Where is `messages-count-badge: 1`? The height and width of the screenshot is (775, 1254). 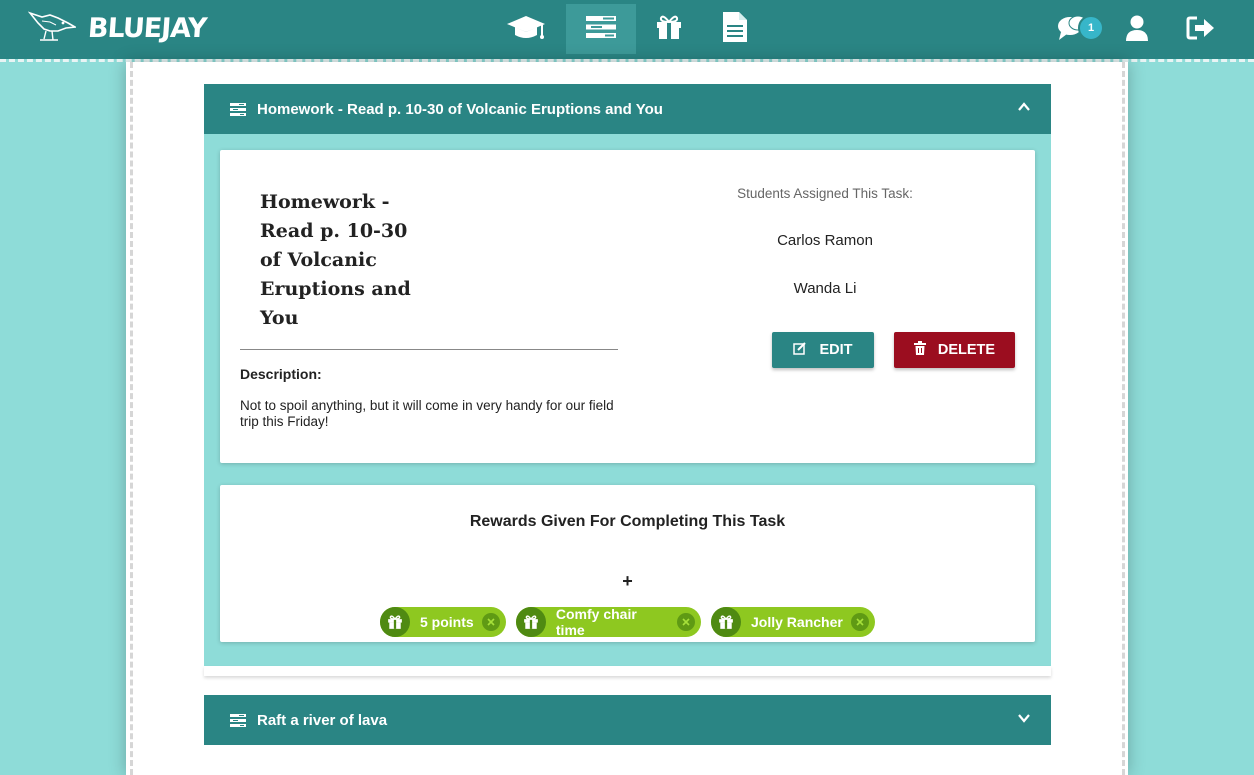
messages-count-badge: 1 is located at coordinates (1091, 28).